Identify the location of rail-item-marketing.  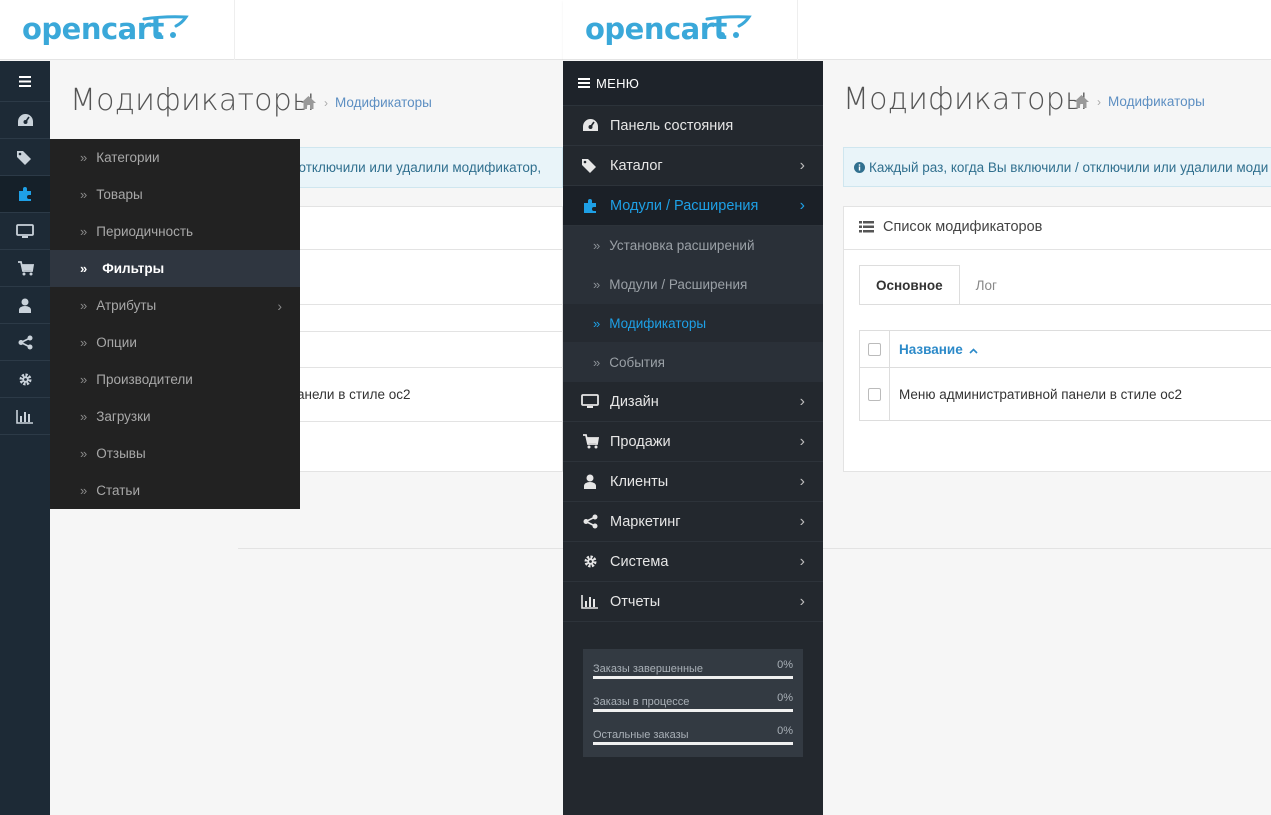
(25, 342).